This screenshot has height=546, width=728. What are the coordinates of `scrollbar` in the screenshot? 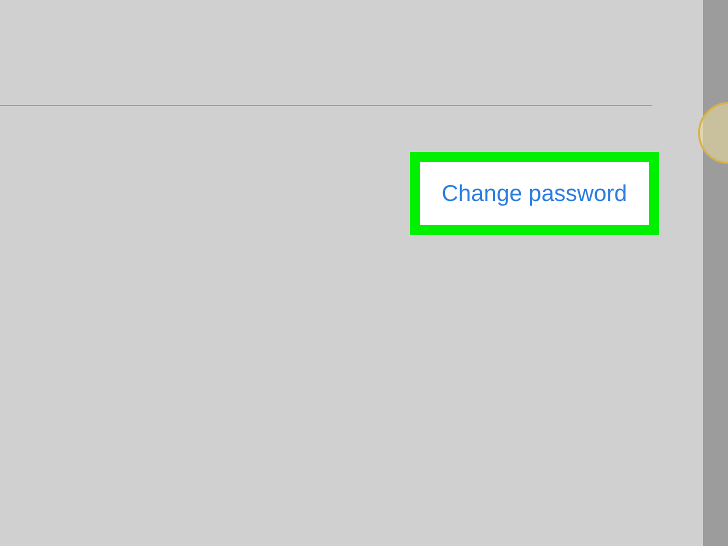 It's located at (715, 273).